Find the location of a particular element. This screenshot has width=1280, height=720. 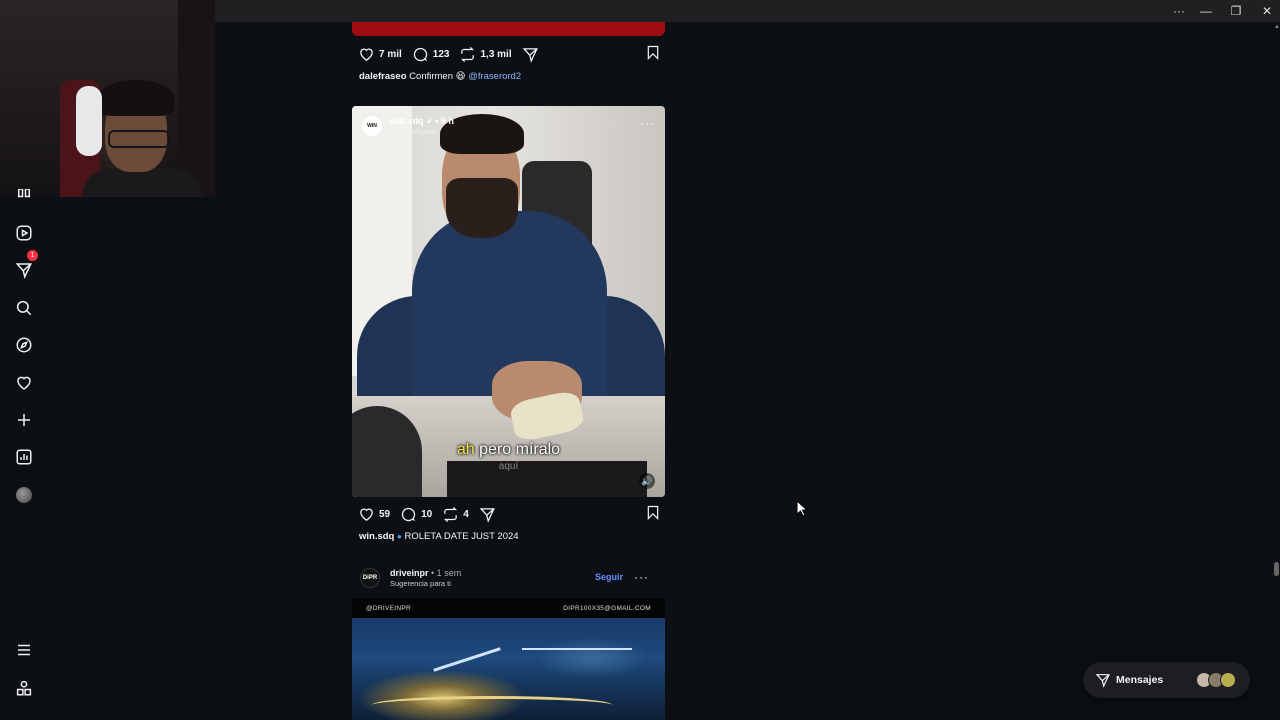

sidebar-nav: 1 is located at coordinates (24, 454).